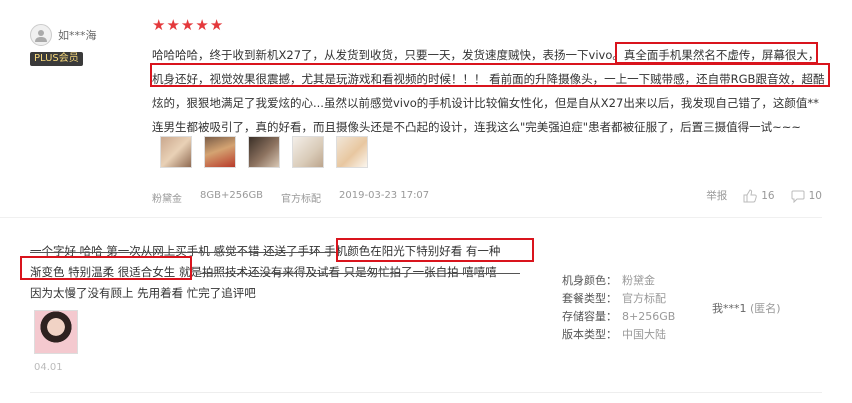 Image resolution: width=852 pixels, height=403 pixels. What do you see at coordinates (384, 195) in the screenshot?
I see `review-datetime: 2019-03-23 17:07` at bounding box center [384, 195].